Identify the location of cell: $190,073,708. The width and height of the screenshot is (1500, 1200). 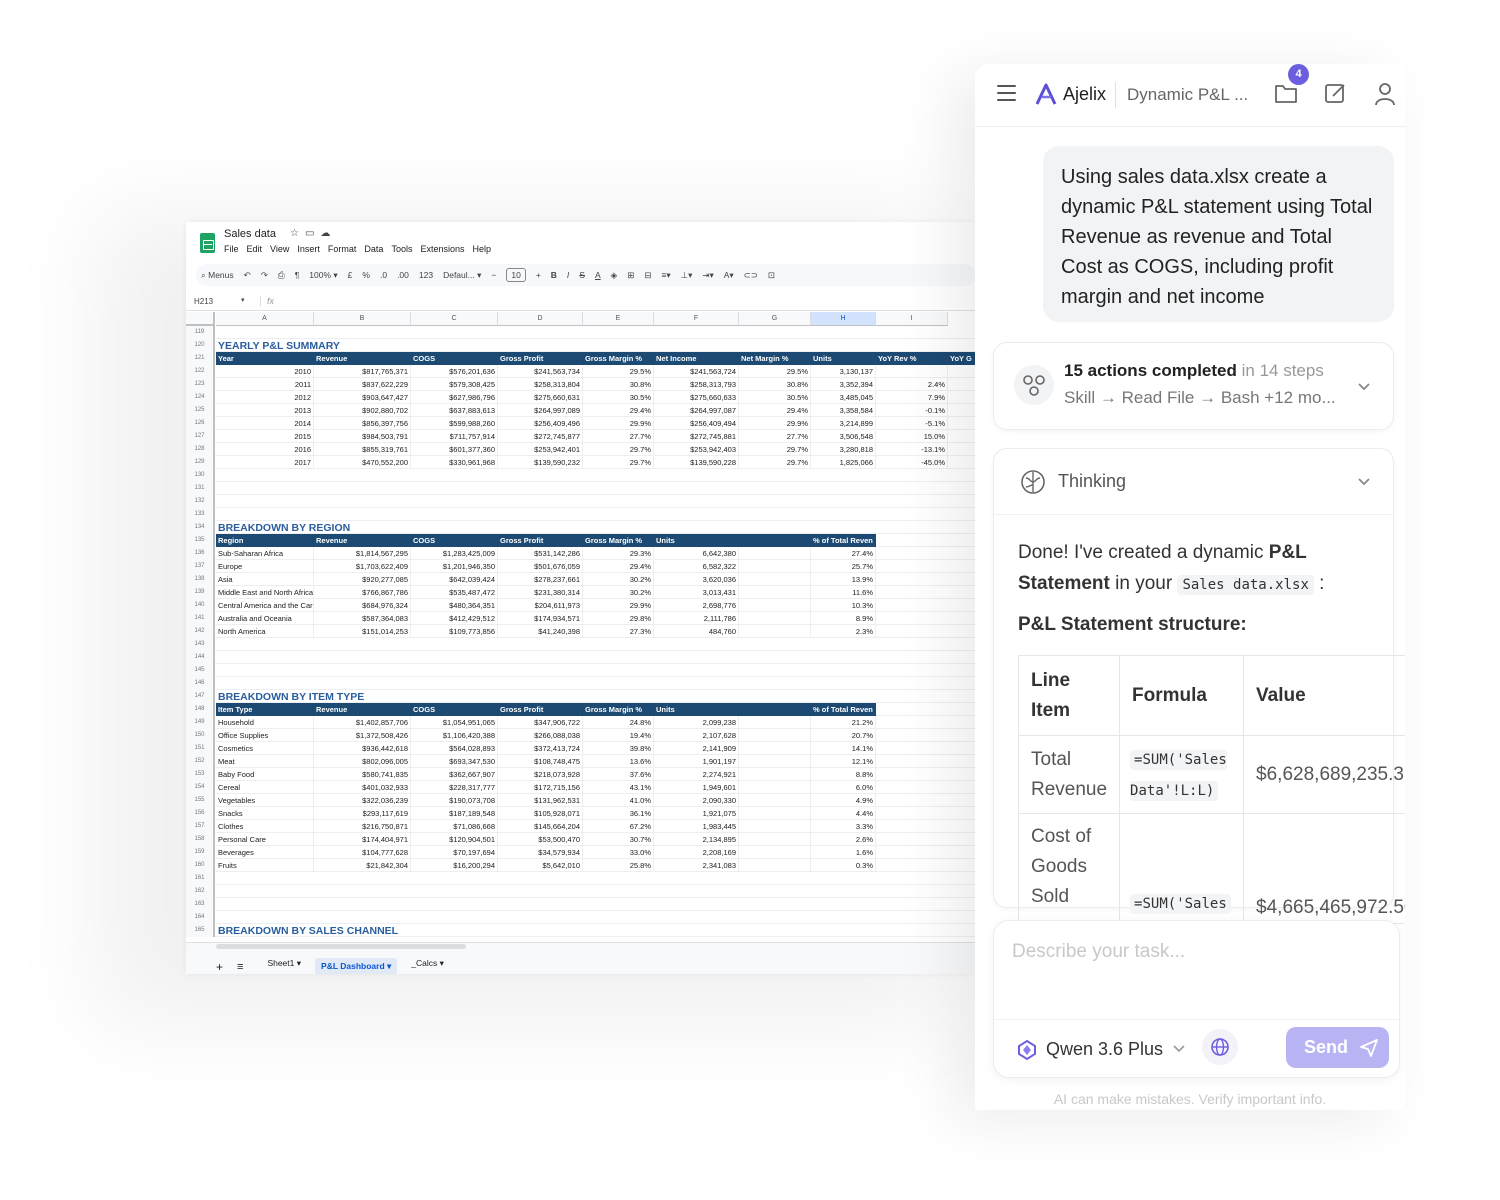
(454, 800).